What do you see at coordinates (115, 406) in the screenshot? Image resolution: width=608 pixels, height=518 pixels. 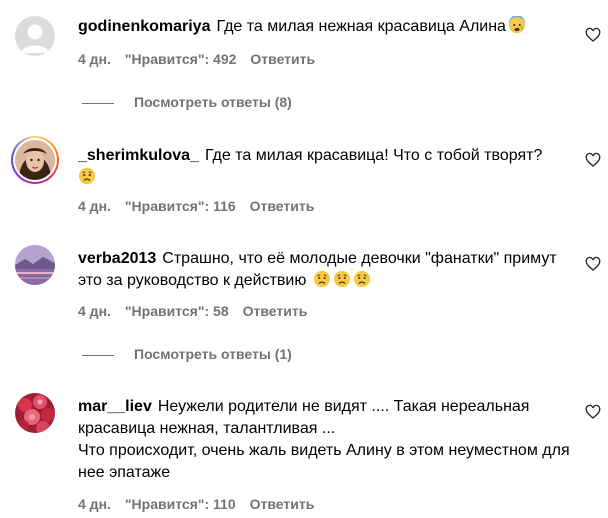 I see `comment-username: mar__liev` at bounding box center [115, 406].